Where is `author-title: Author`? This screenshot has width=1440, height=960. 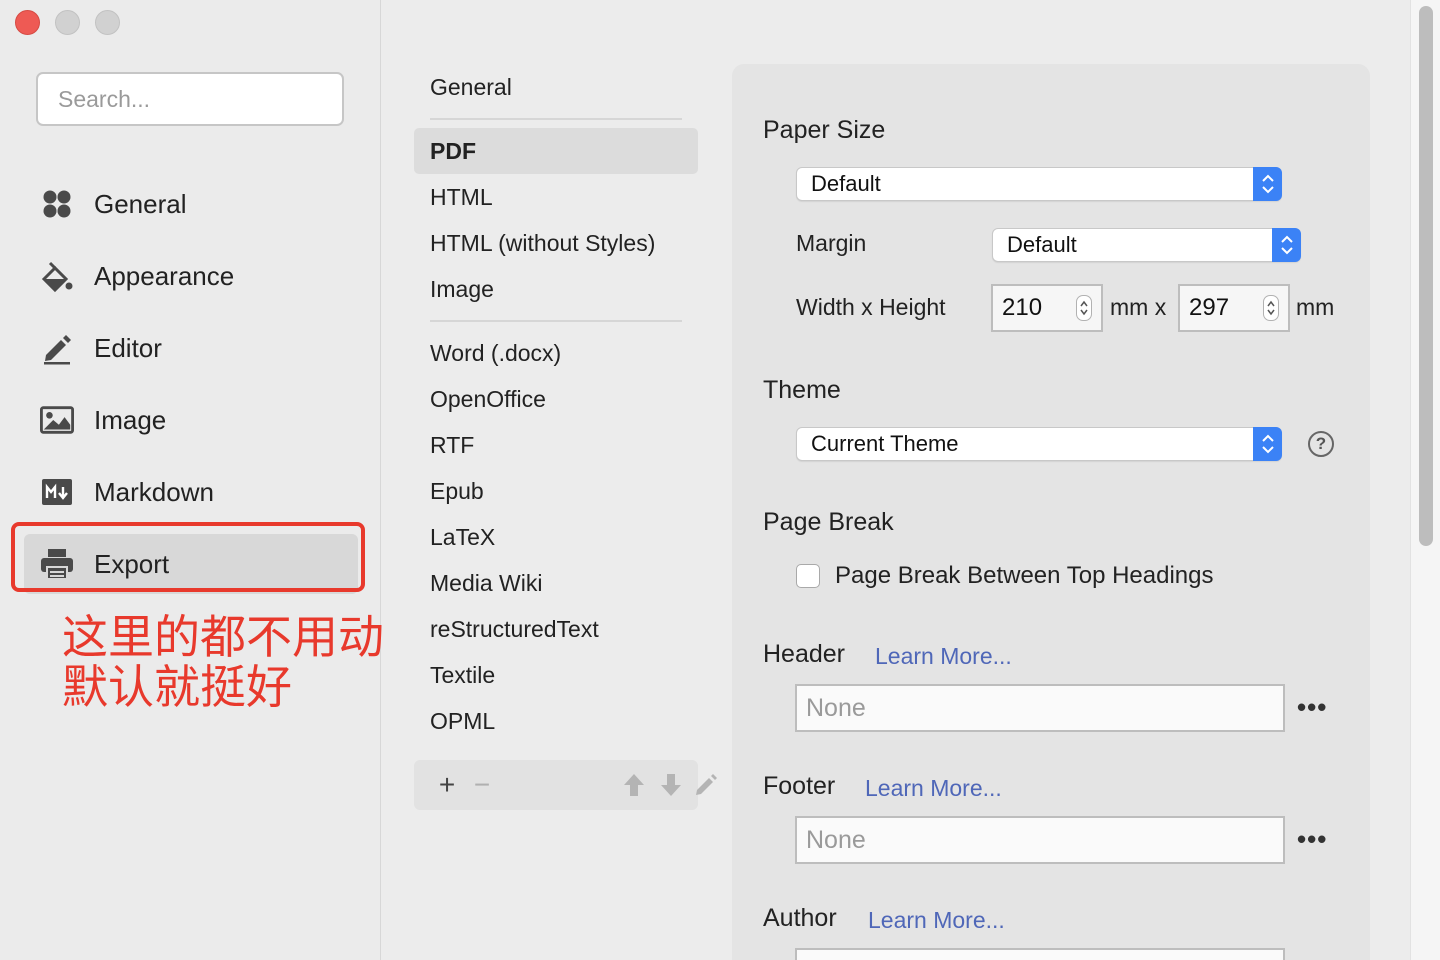
author-title: Author is located at coordinates (800, 918).